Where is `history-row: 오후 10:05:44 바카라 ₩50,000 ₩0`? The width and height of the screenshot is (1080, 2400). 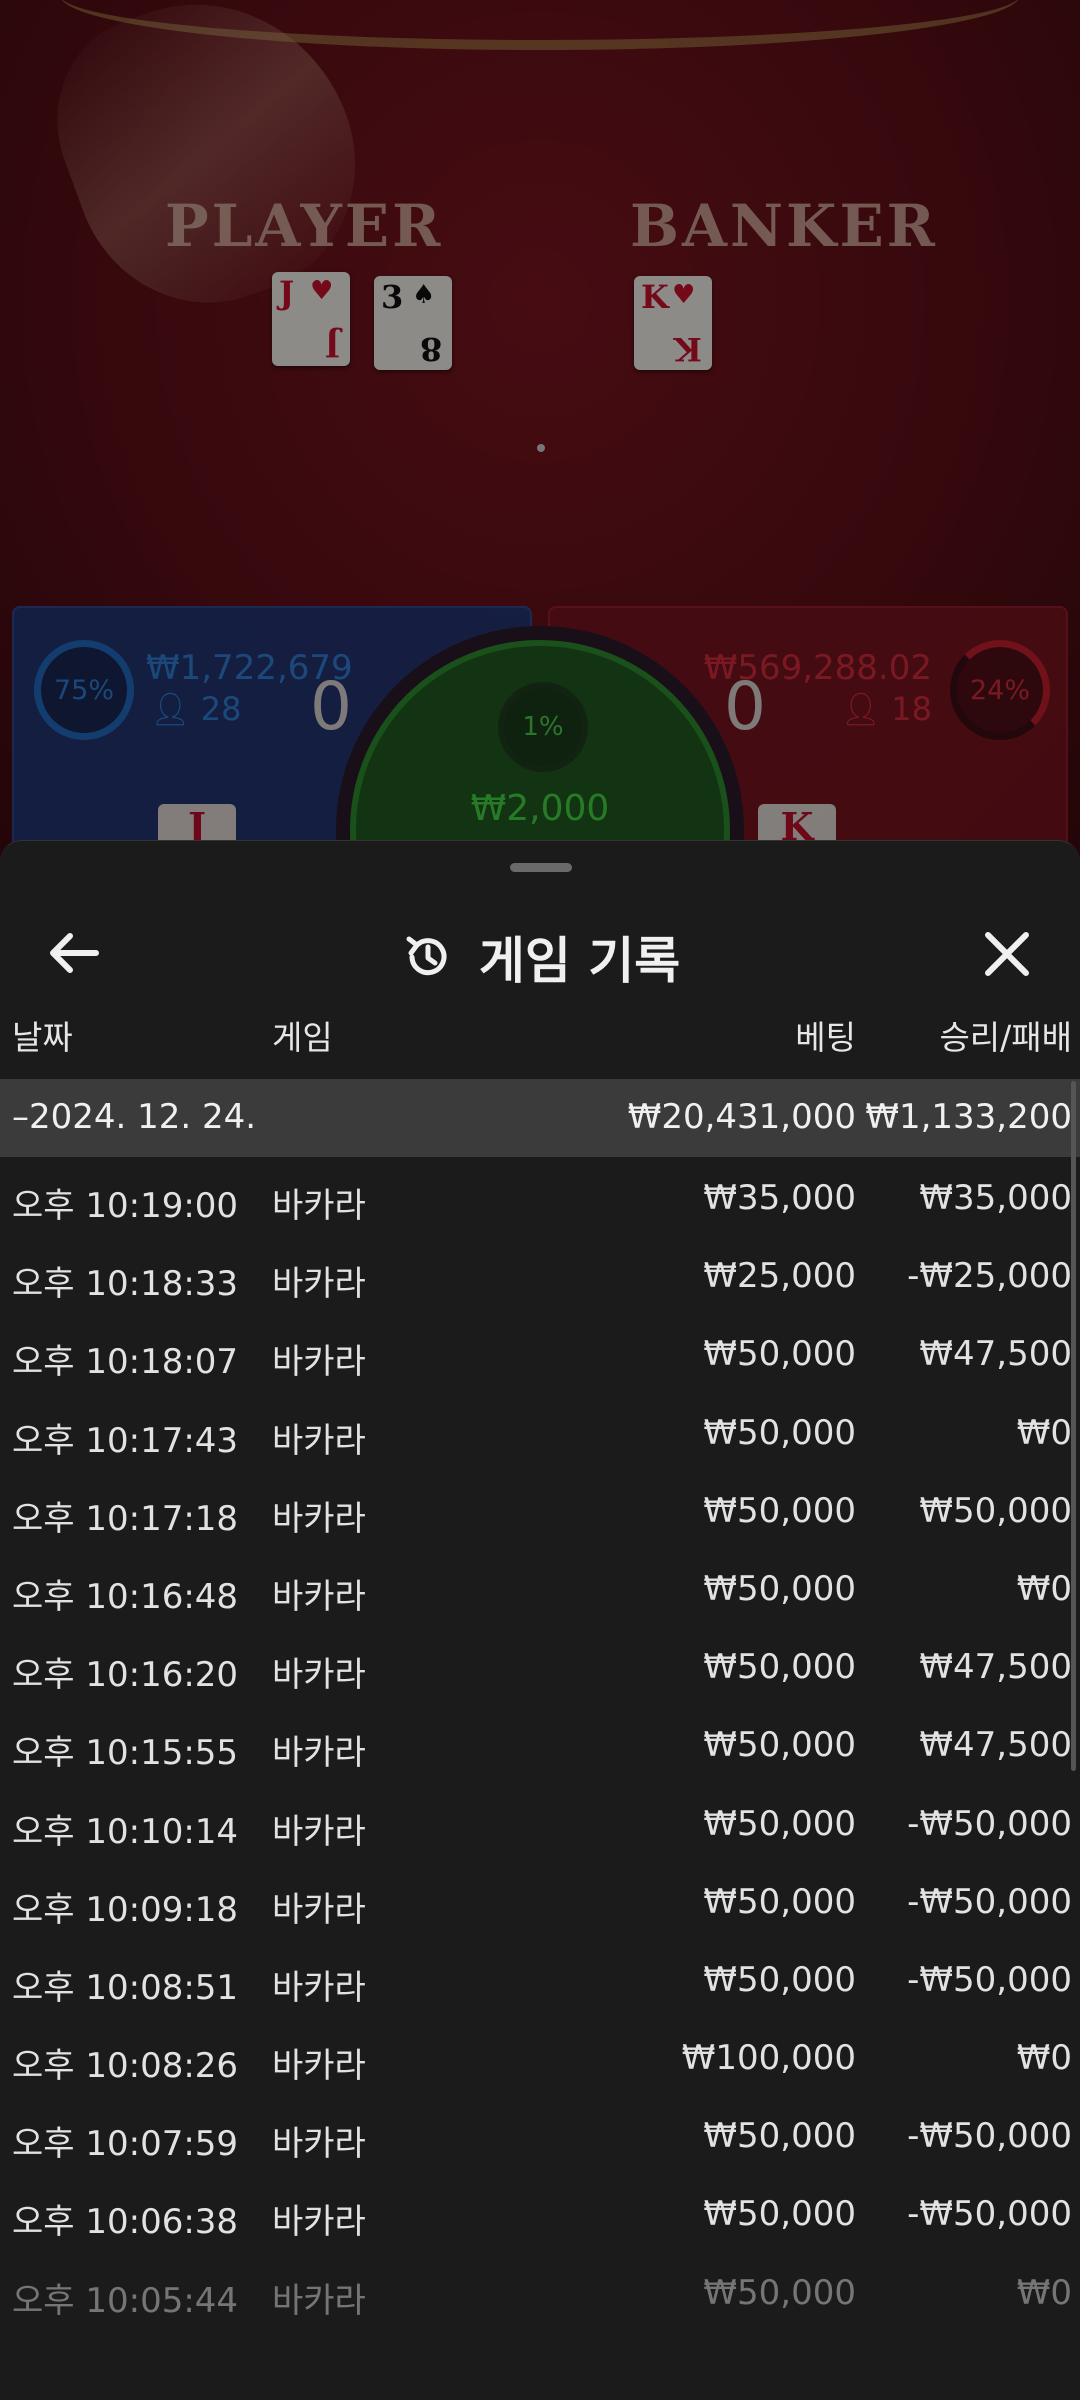 history-row: 오후 10:05:44 바카라 ₩50,000 ₩0 is located at coordinates (540, 2291).